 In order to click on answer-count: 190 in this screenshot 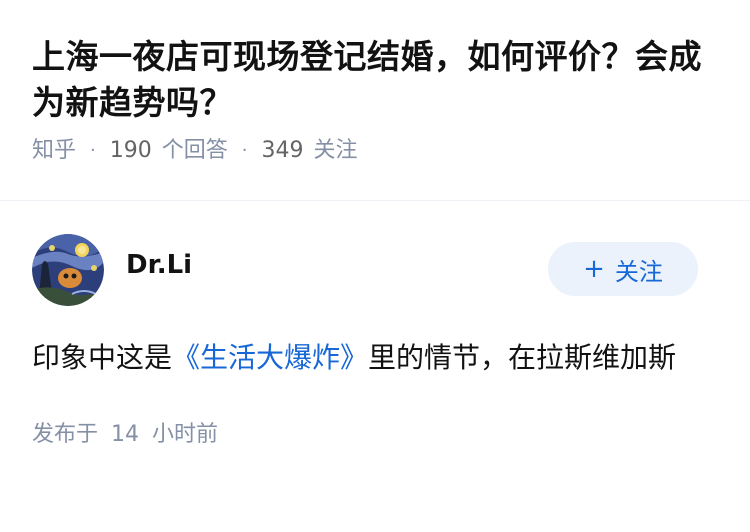, I will do `click(130, 150)`.